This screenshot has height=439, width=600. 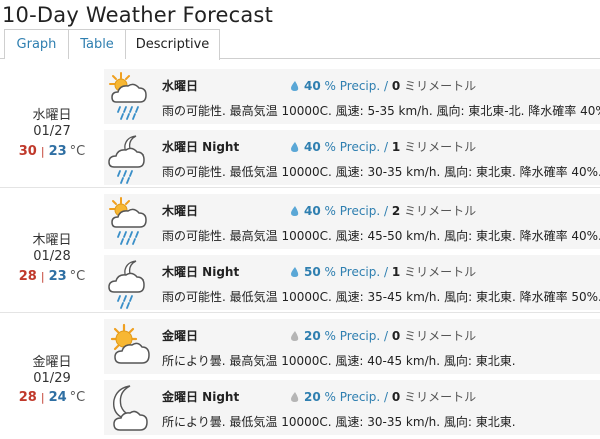 I want to click on temperature-range: 28 | 23 °C, so click(x=52, y=276).